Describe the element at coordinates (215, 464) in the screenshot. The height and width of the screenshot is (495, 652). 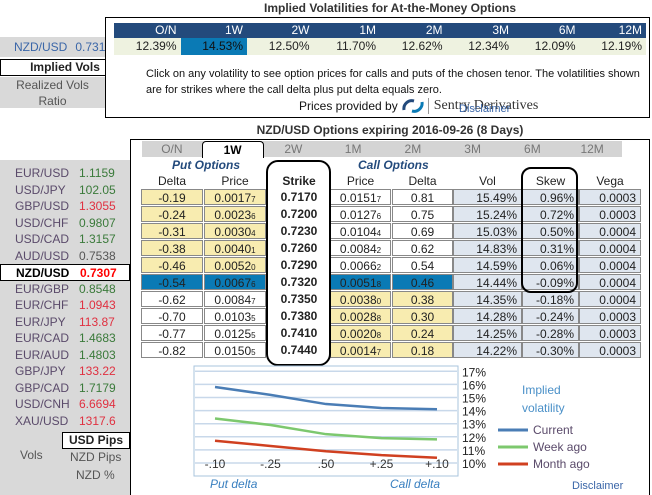
I see `x-tick-label: -.10` at that location.